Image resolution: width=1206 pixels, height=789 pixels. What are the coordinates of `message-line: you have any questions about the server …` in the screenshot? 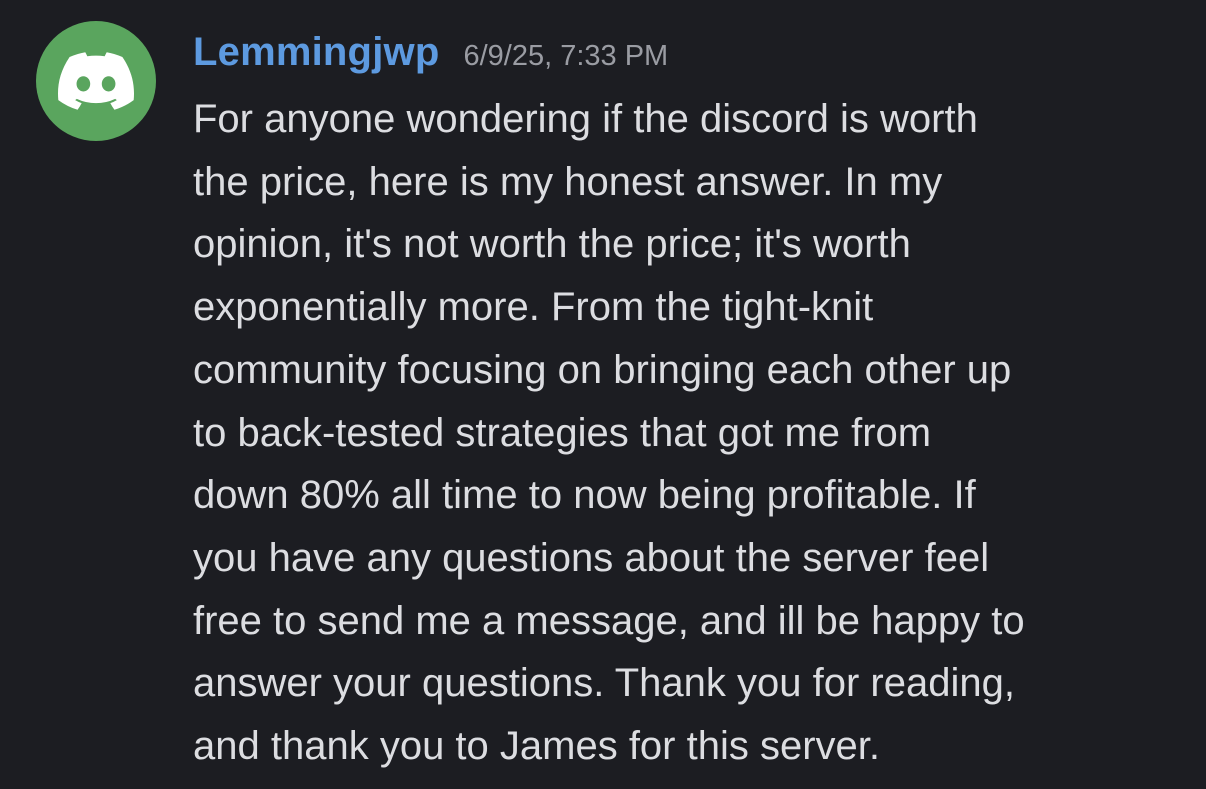 It's located at (591, 557).